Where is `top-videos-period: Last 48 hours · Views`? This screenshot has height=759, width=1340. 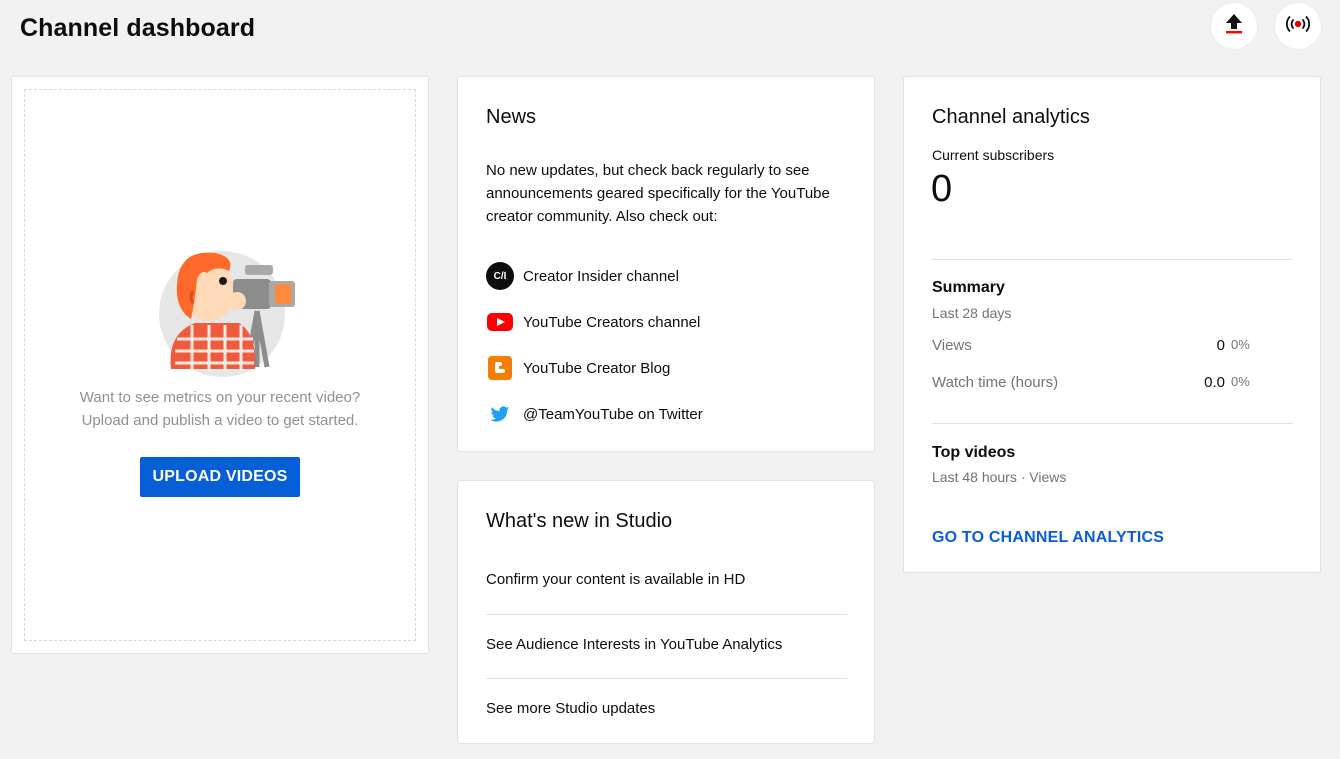
top-videos-period: Last 48 hours · Views is located at coordinates (999, 477).